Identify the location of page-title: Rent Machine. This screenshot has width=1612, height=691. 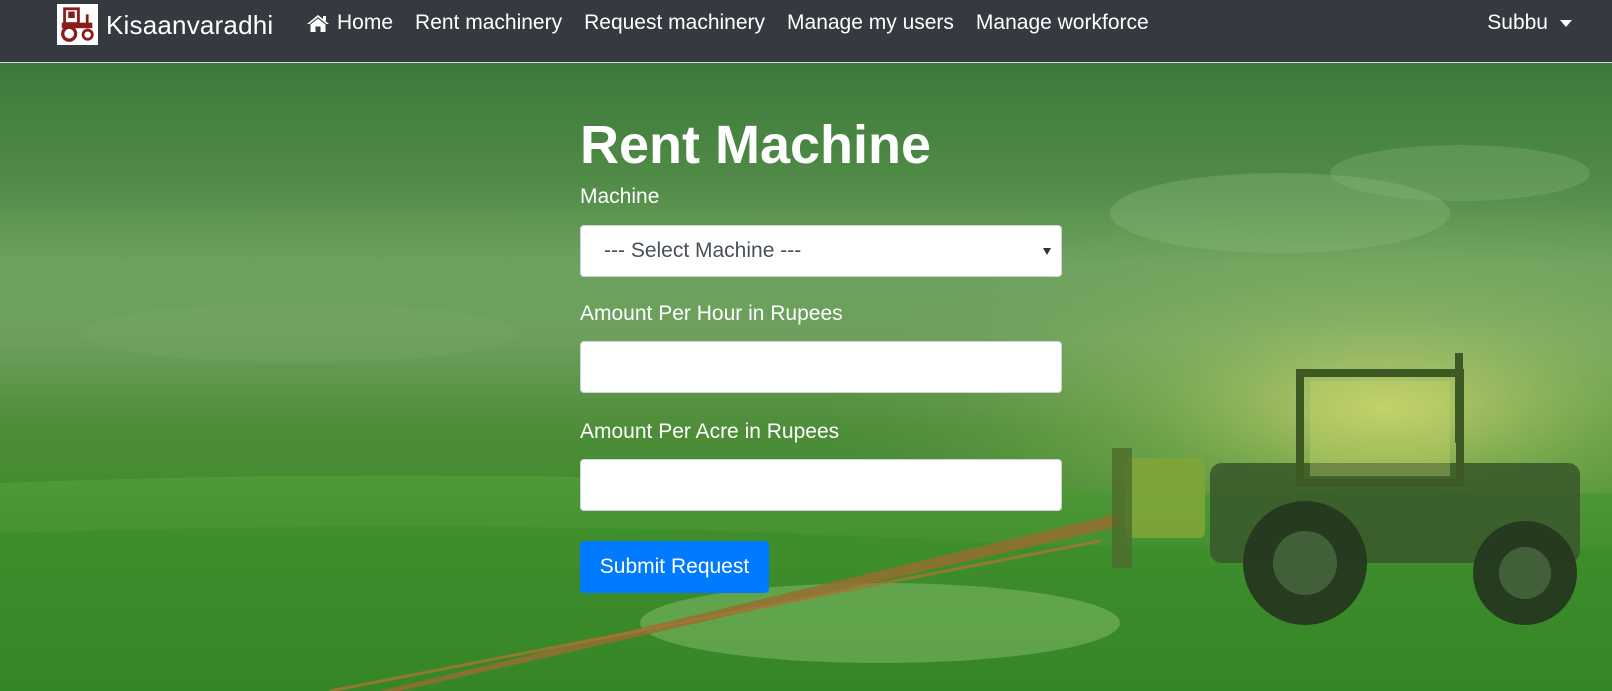
(756, 145).